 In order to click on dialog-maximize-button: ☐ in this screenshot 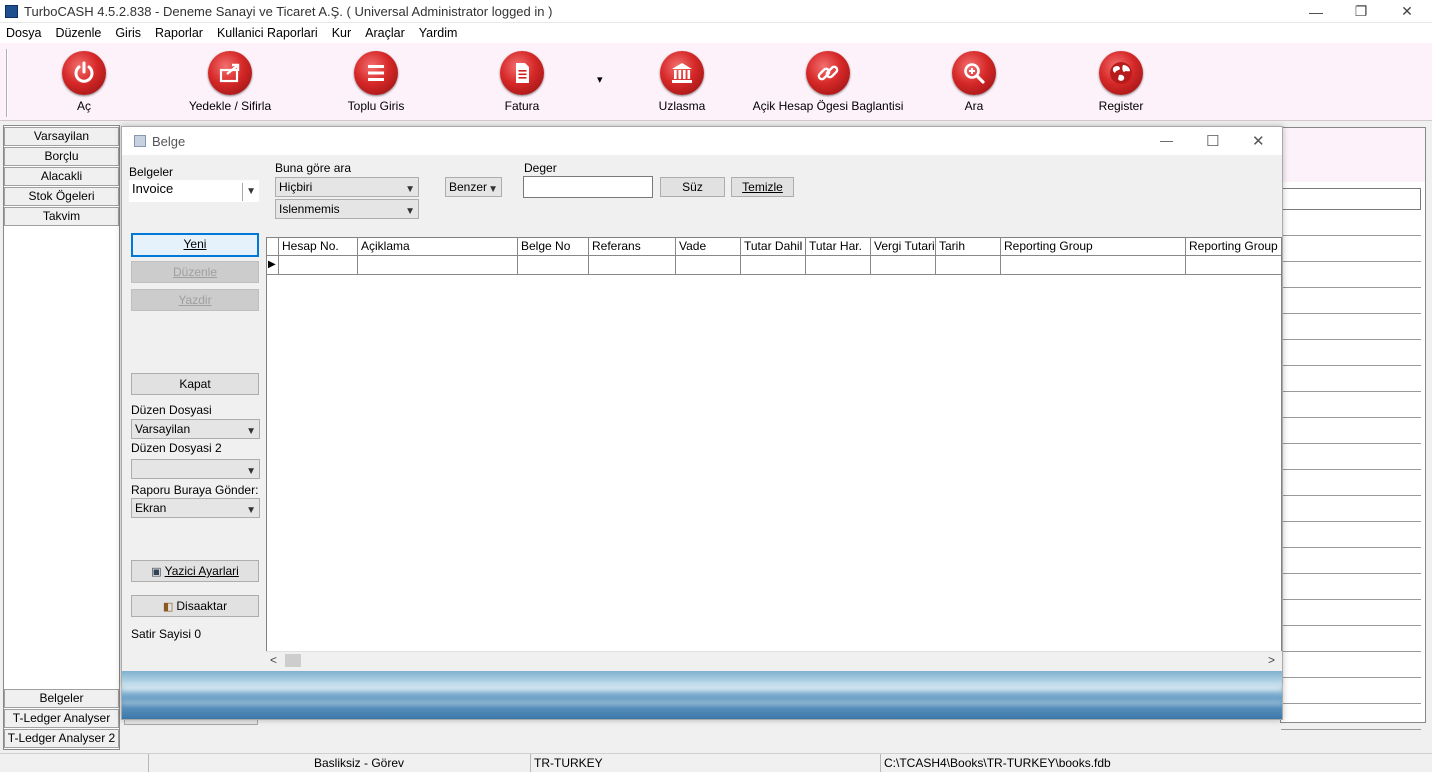, I will do `click(1212, 141)`.